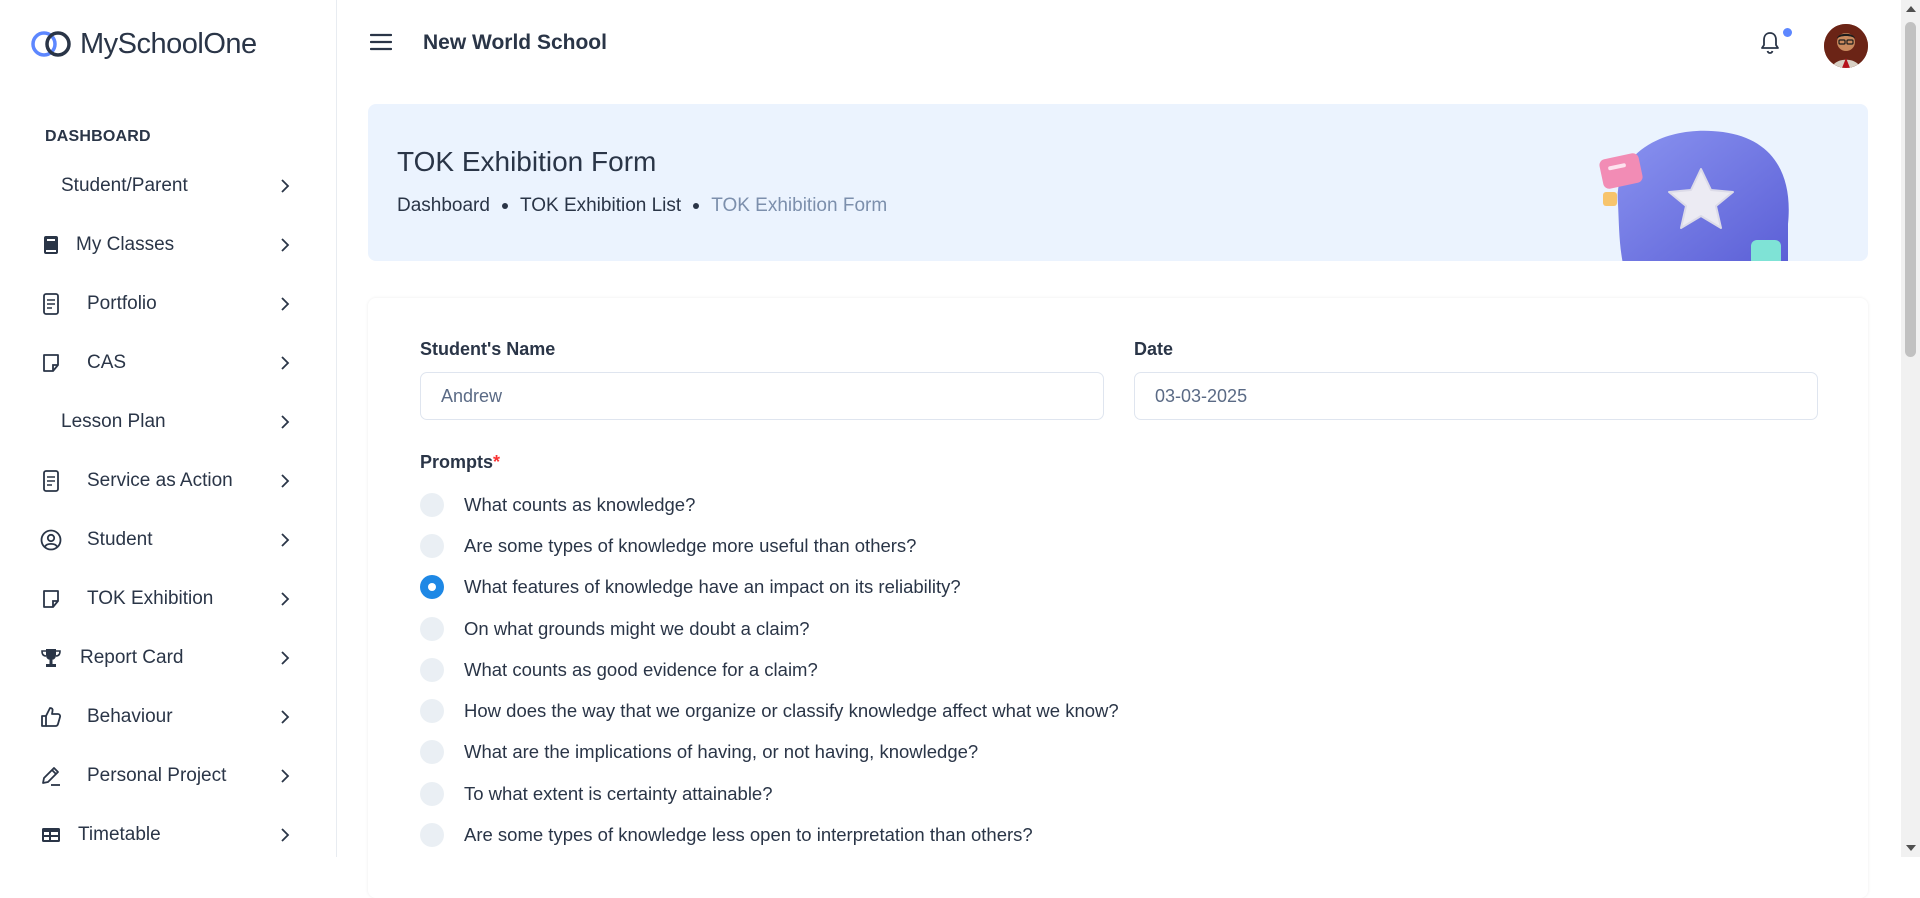 The image size is (1920, 898). Describe the element at coordinates (580, 504) in the screenshot. I see `prompt-option-label: What counts as knowledge?` at that location.